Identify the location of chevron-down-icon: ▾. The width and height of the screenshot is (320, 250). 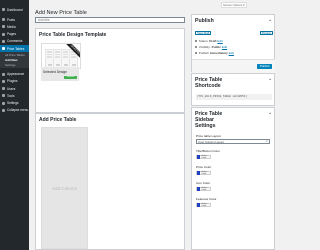
(267, 141).